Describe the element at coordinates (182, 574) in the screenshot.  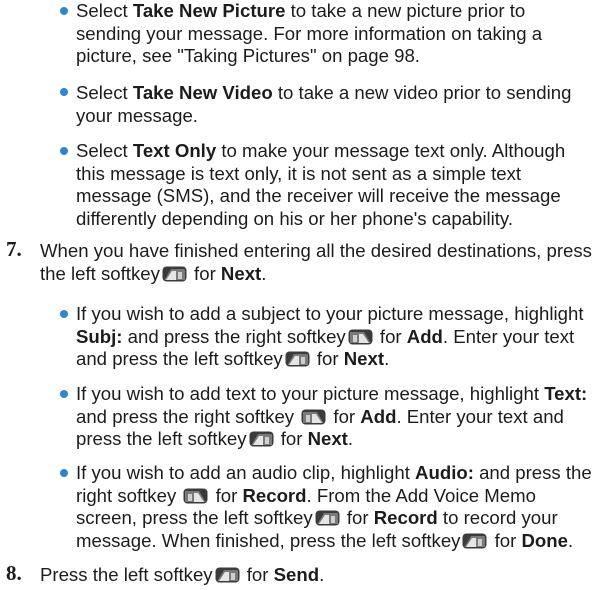
I see `step-8-text: Press the left softkey for Send.` at that location.